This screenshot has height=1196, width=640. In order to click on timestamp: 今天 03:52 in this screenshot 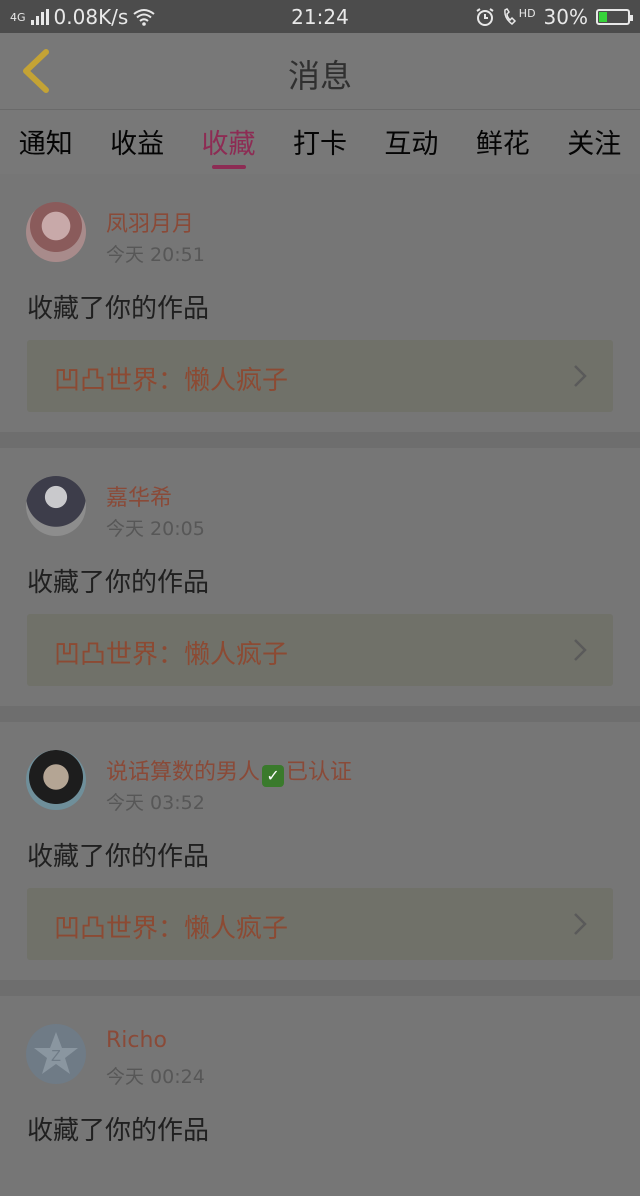, I will do `click(155, 803)`.